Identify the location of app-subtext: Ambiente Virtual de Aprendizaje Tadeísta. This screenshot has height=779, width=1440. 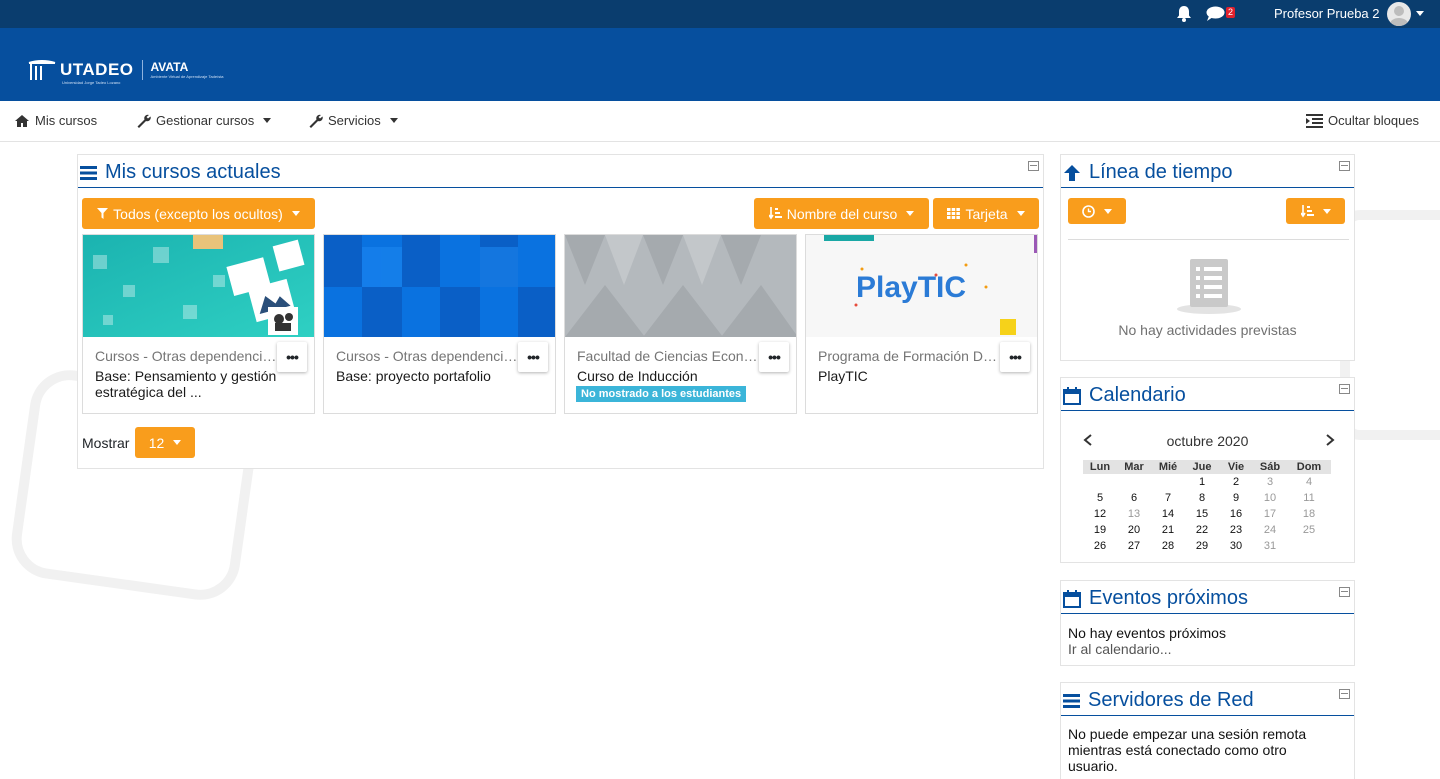
(187, 76).